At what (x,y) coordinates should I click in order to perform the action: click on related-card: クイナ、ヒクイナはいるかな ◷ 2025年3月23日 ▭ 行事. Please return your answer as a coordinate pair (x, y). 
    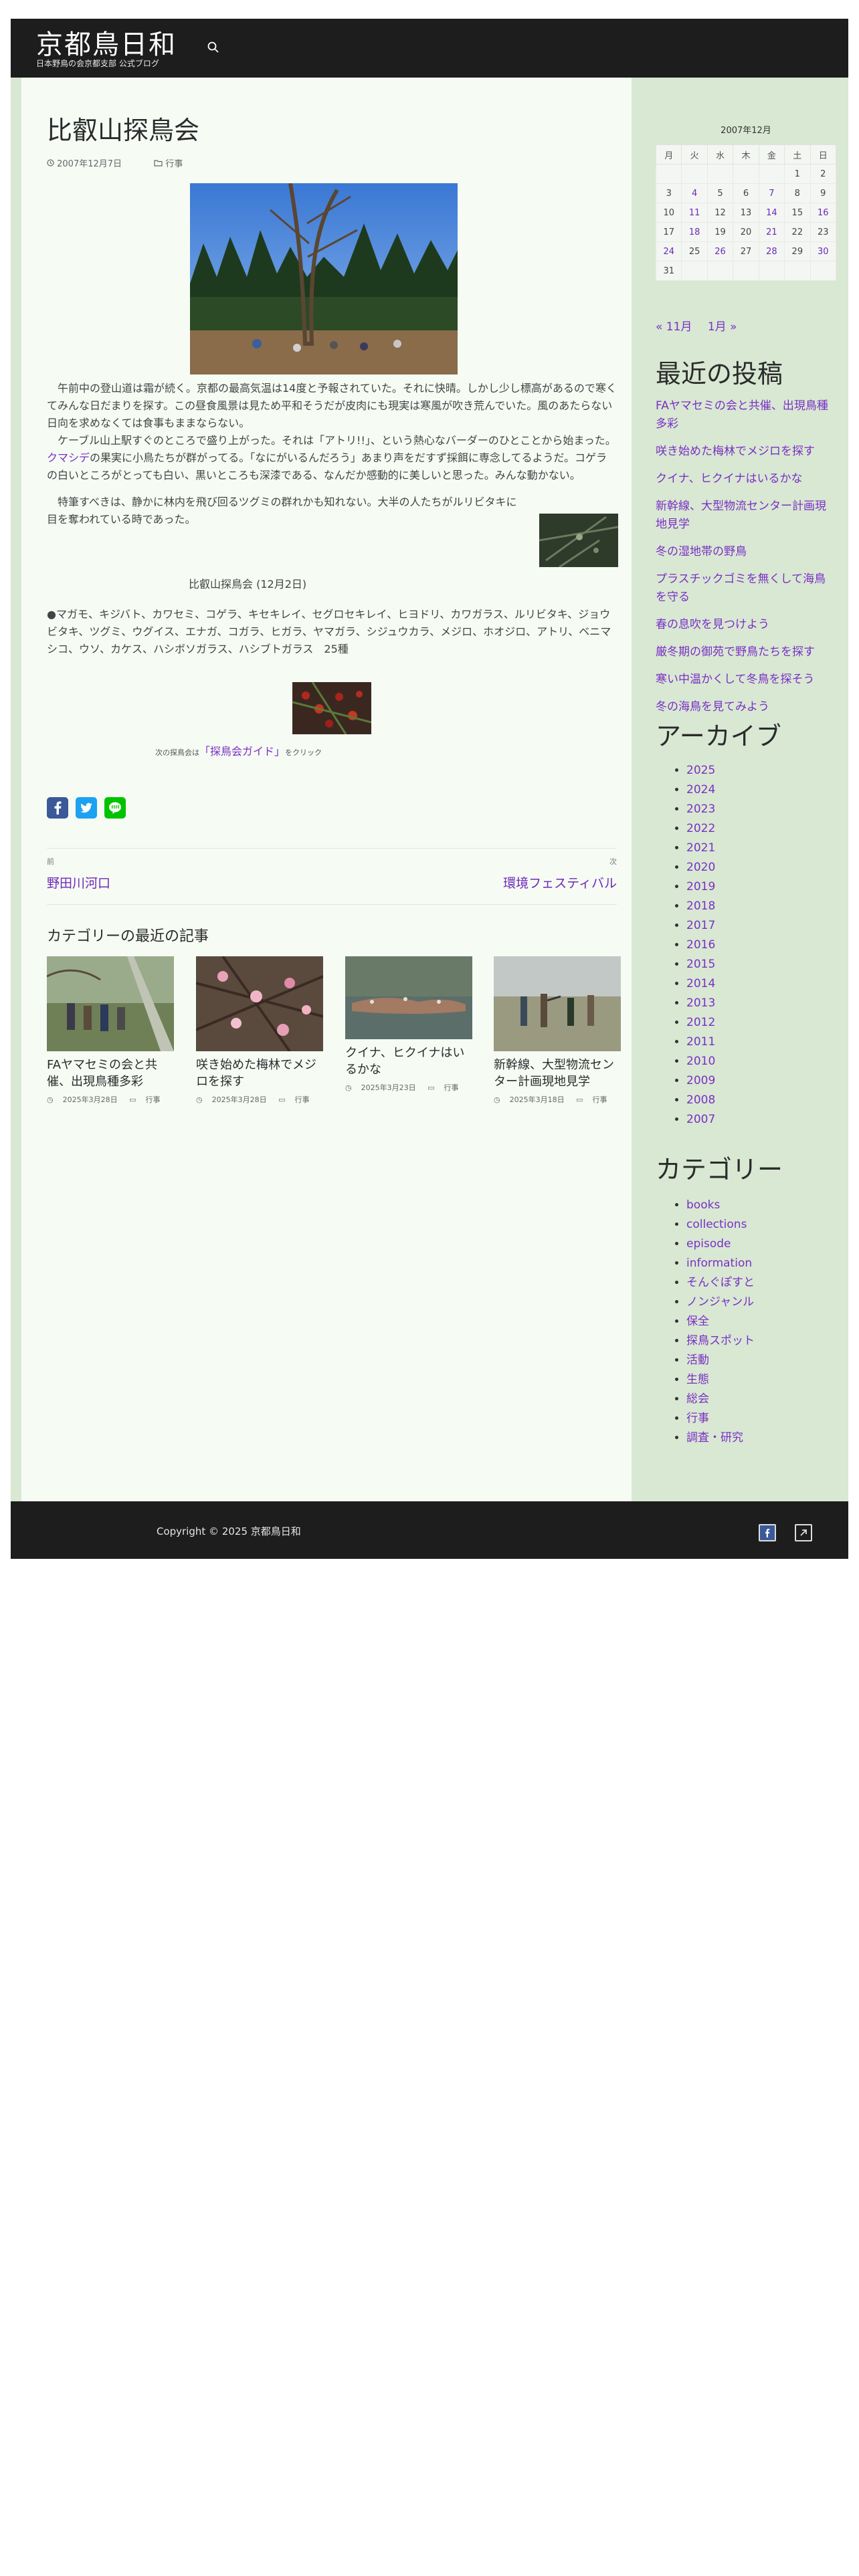
    Looking at the image, I should click on (408, 1024).